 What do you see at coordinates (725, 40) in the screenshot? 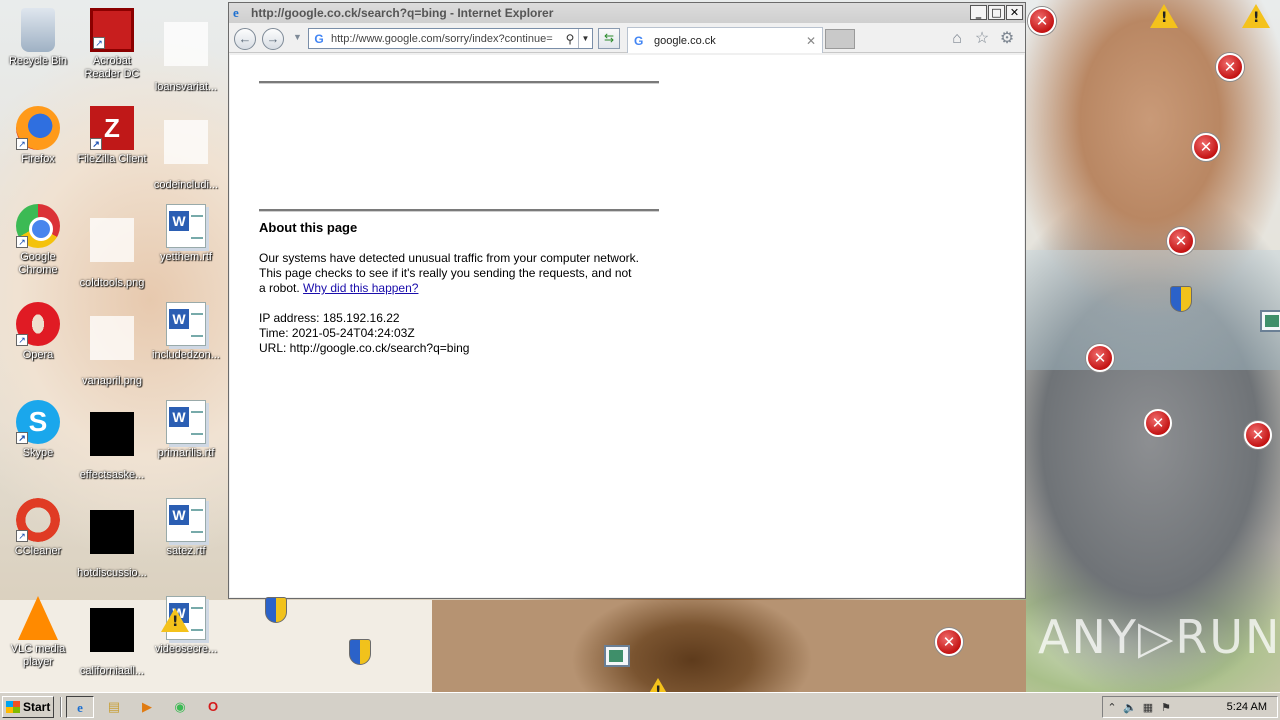
I see `browser-tab: G google.co.ck ✕` at bounding box center [725, 40].